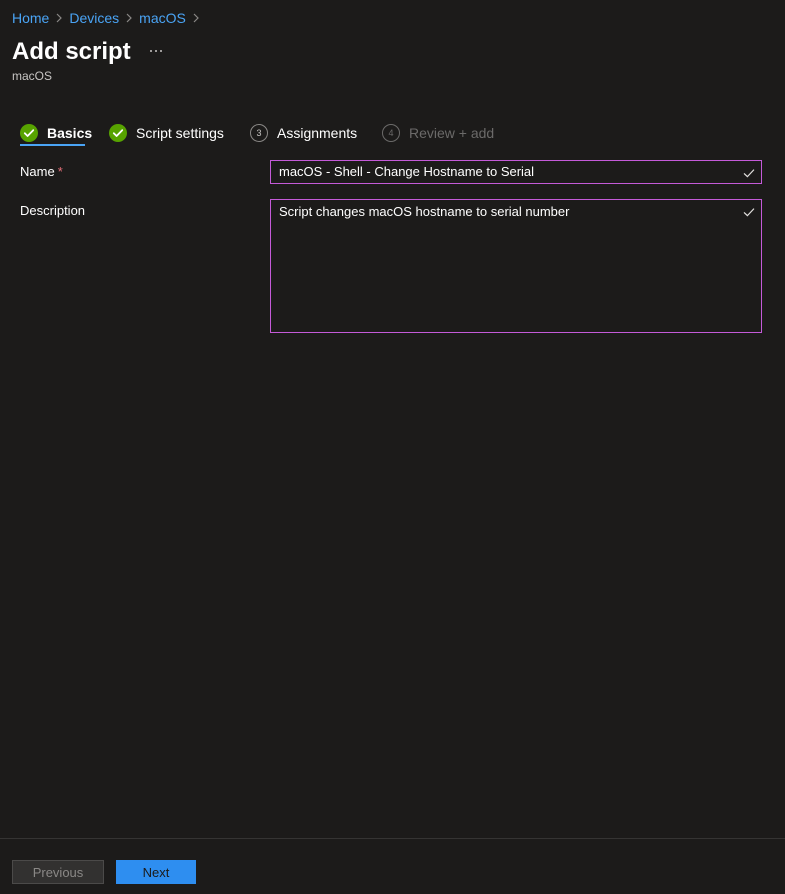  Describe the element at coordinates (60, 171) in the screenshot. I see `required-indicator: *` at that location.